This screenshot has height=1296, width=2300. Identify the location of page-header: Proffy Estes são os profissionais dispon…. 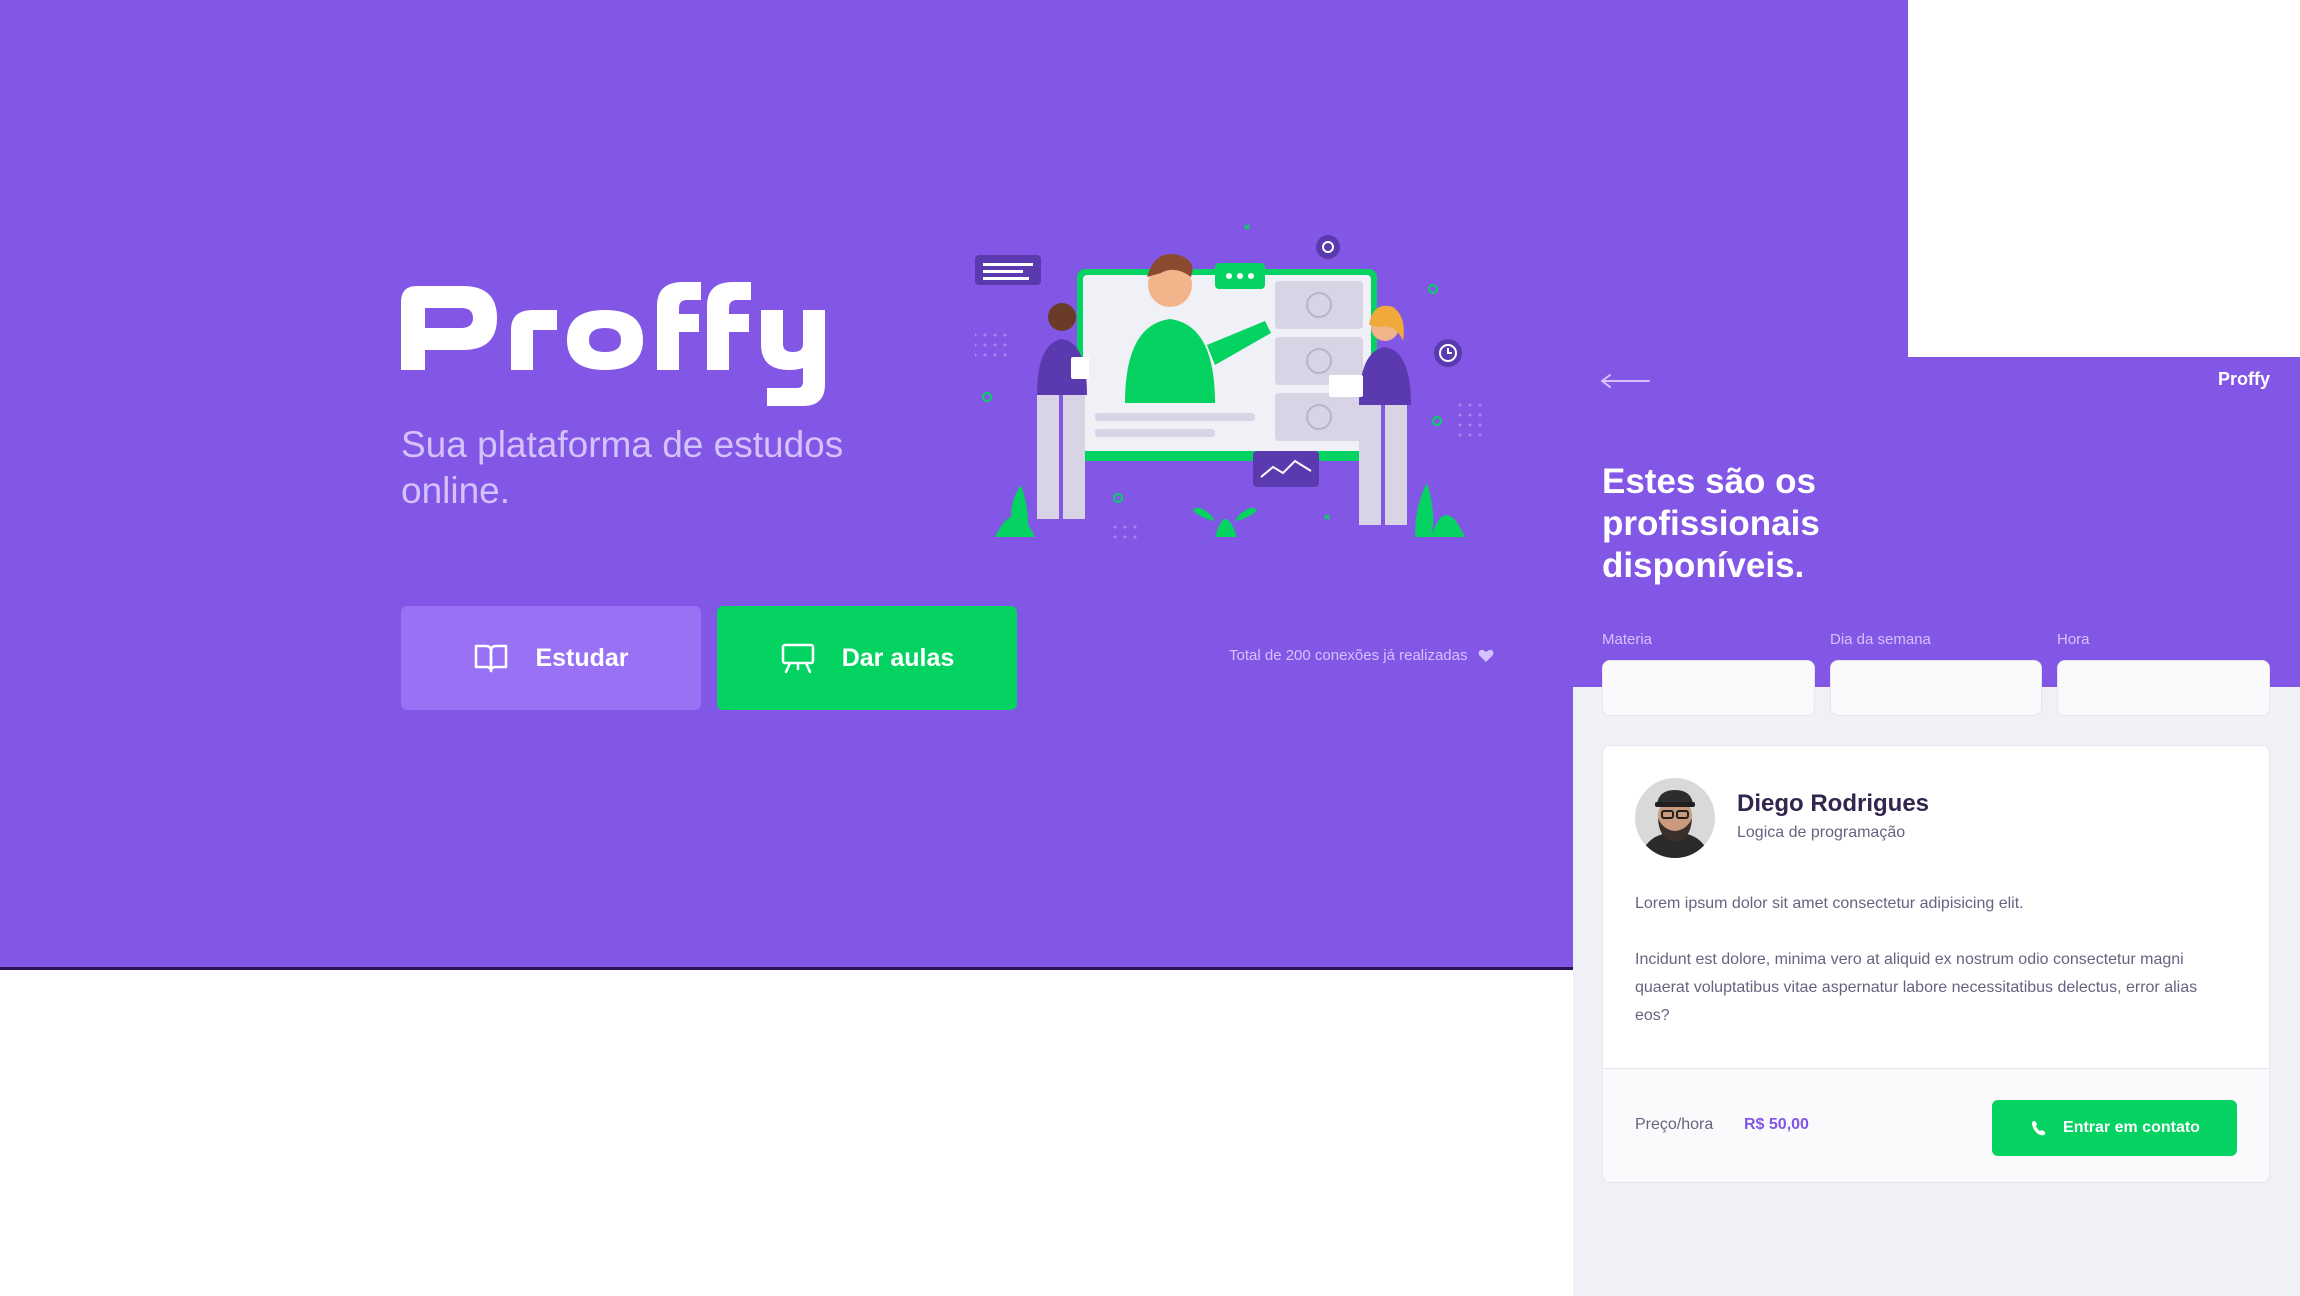
(1936, 522).